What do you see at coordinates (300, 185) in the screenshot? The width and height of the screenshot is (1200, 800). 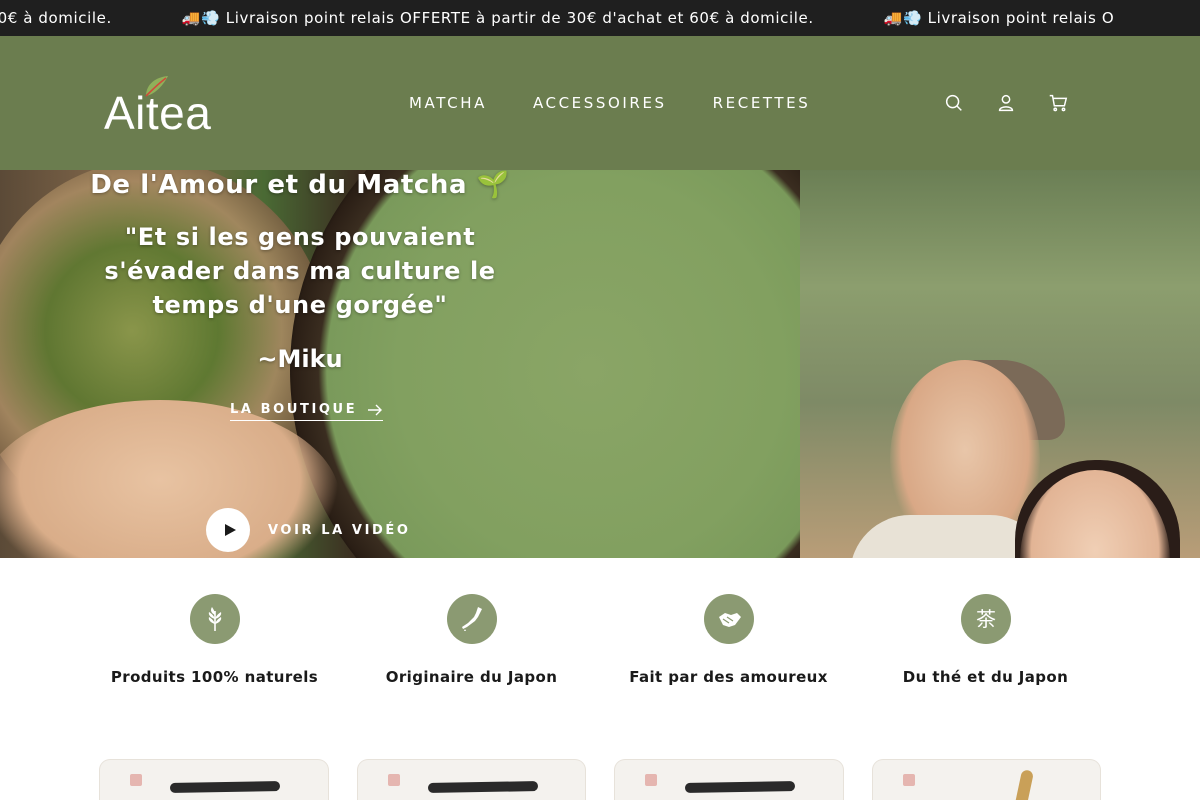 I see `hero-title: De l'Amour et du Matcha 🌱` at bounding box center [300, 185].